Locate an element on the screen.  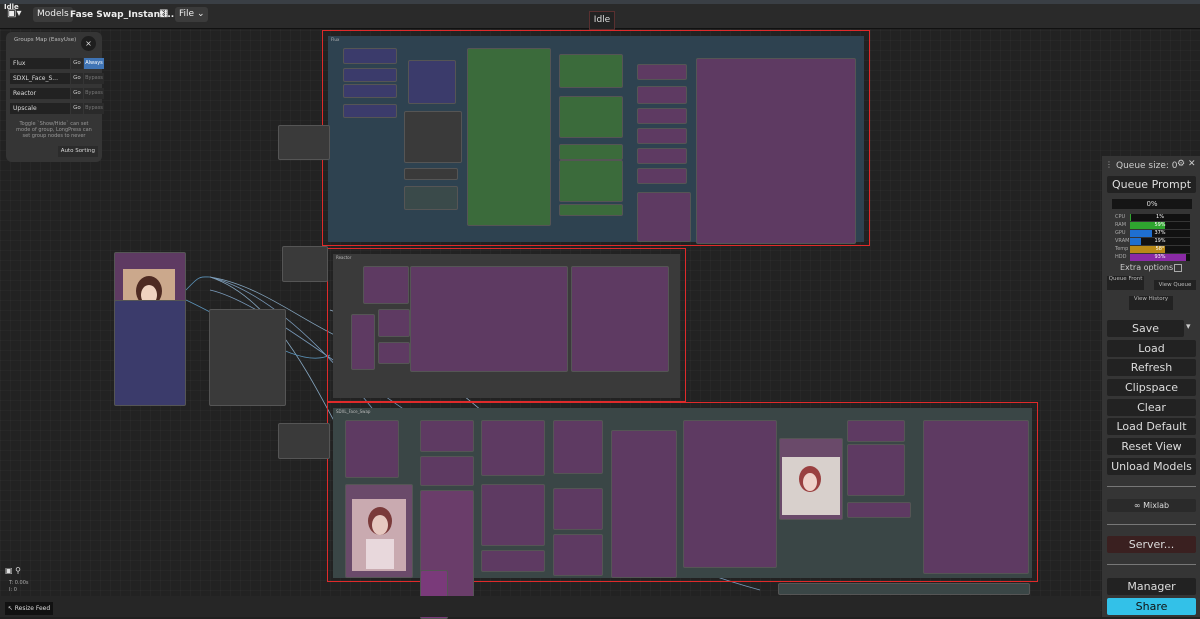
stat-vram: VRAM 19% is located at coordinates (1155, 241).